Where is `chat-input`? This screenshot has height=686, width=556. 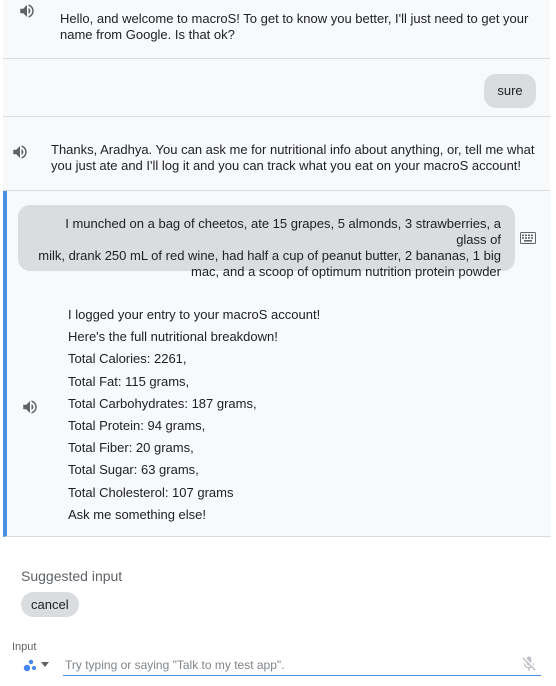 chat-input is located at coordinates (302, 665).